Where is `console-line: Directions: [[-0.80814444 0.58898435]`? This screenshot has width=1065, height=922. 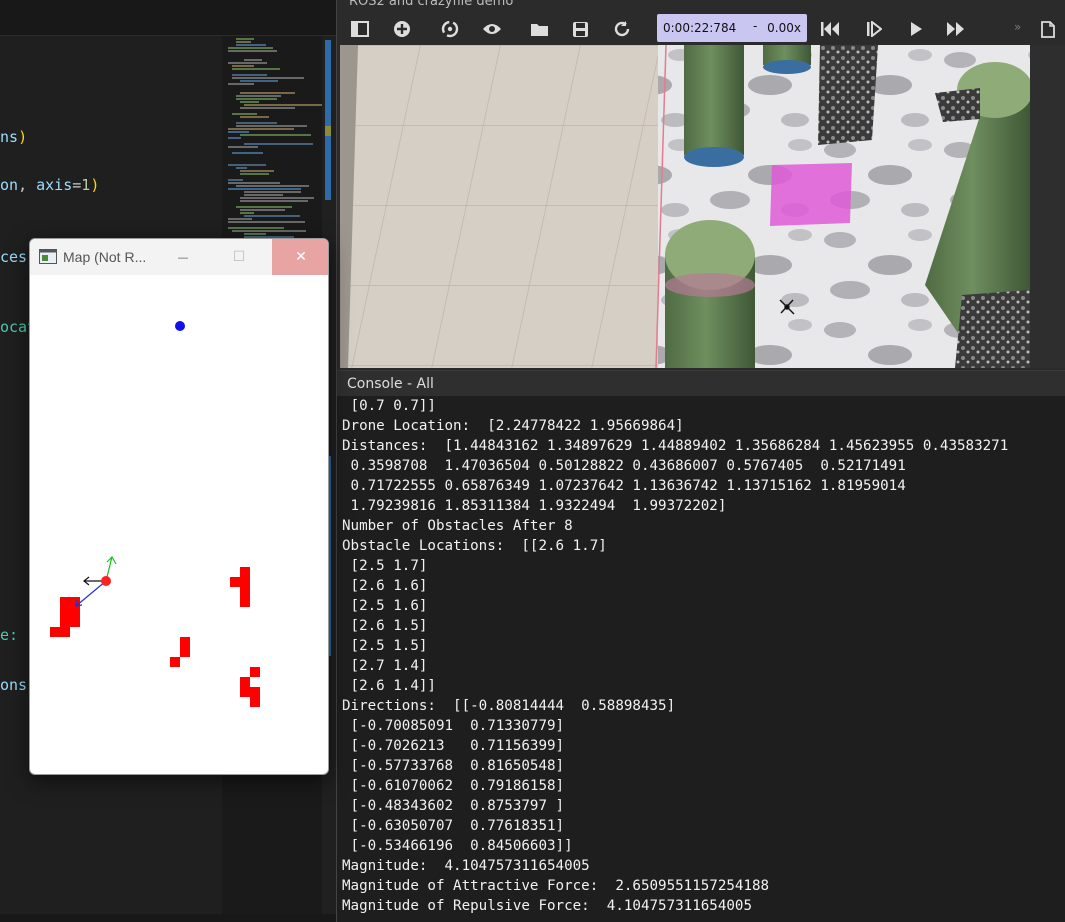 console-line: Directions: [[-0.80814444 0.58898435] is located at coordinates (509, 706).